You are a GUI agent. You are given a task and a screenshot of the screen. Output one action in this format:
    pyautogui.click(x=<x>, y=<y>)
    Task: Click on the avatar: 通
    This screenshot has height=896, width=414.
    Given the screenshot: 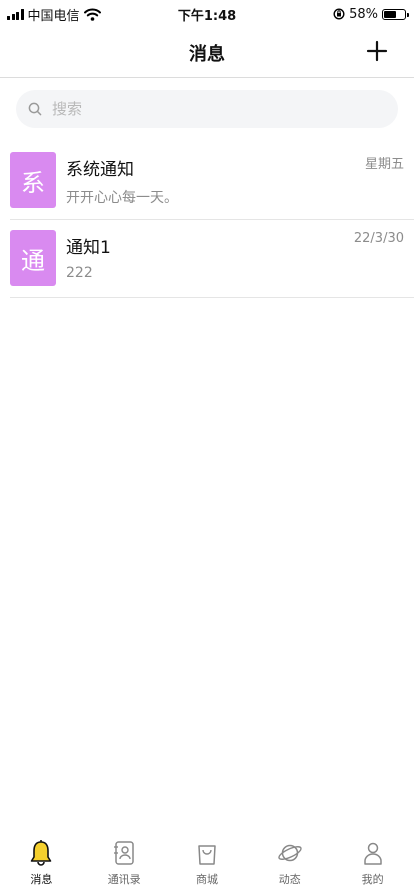 What is the action you would take?
    pyautogui.click(x=33, y=258)
    